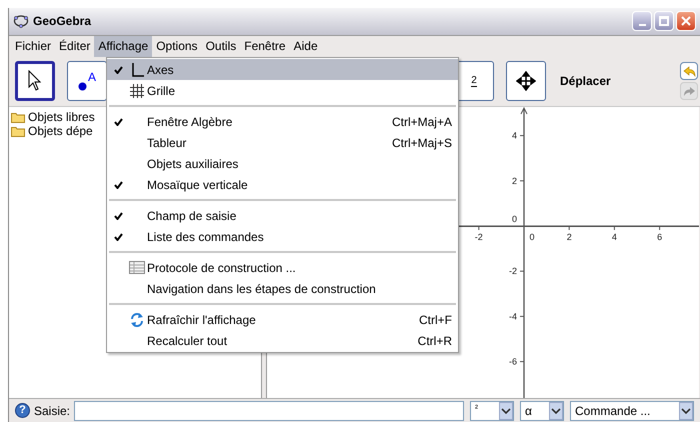 The width and height of the screenshot is (700, 422). I want to click on menu-item-label: Mosaïque verticale, so click(197, 185).